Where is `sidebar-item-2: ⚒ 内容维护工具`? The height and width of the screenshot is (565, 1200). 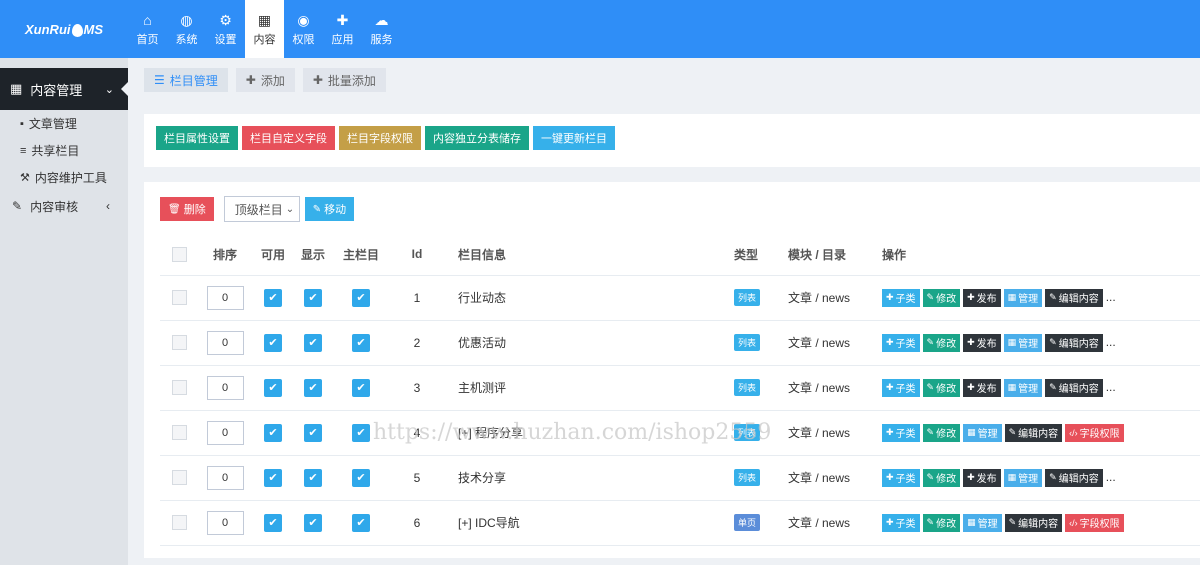
sidebar-item-2: ⚒ 内容维护工具 is located at coordinates (64, 177).